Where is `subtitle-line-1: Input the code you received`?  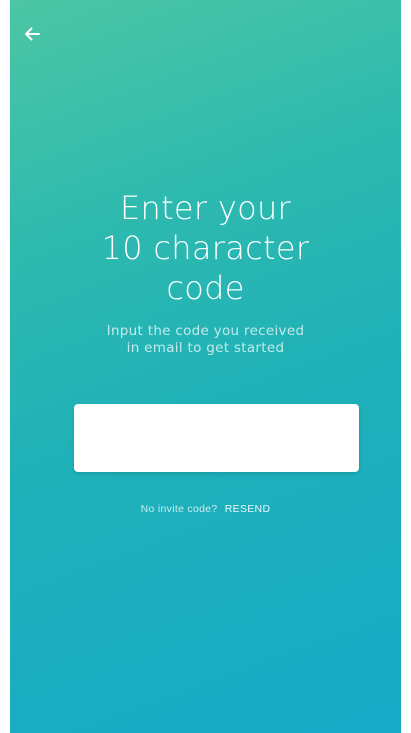
subtitle-line-1: Input the code you received is located at coordinates (205, 331).